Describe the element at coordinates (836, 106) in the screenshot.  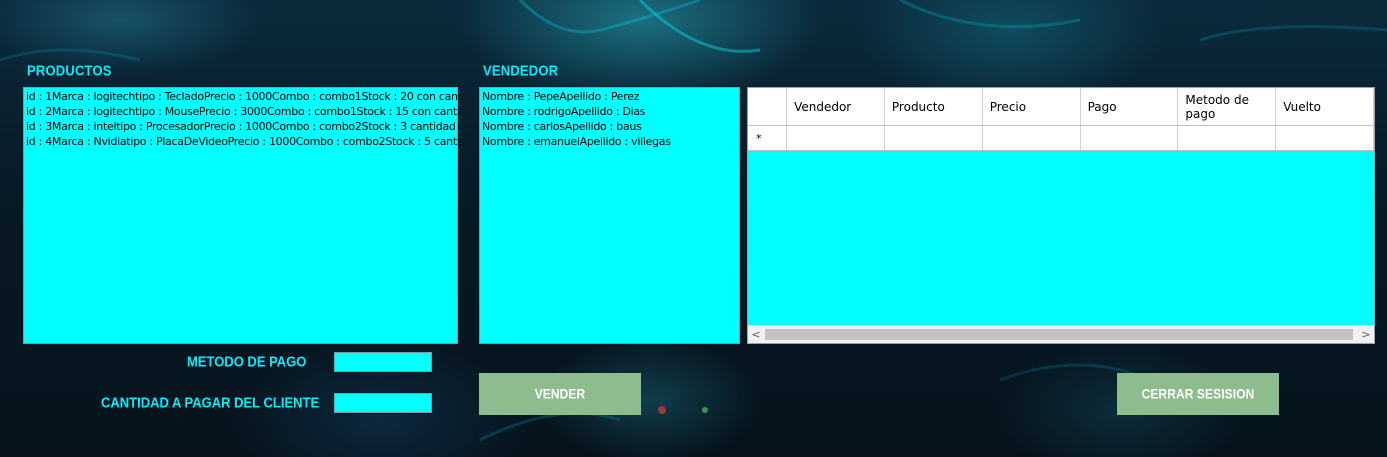
I see `column-header-vendedor: Vendedor` at that location.